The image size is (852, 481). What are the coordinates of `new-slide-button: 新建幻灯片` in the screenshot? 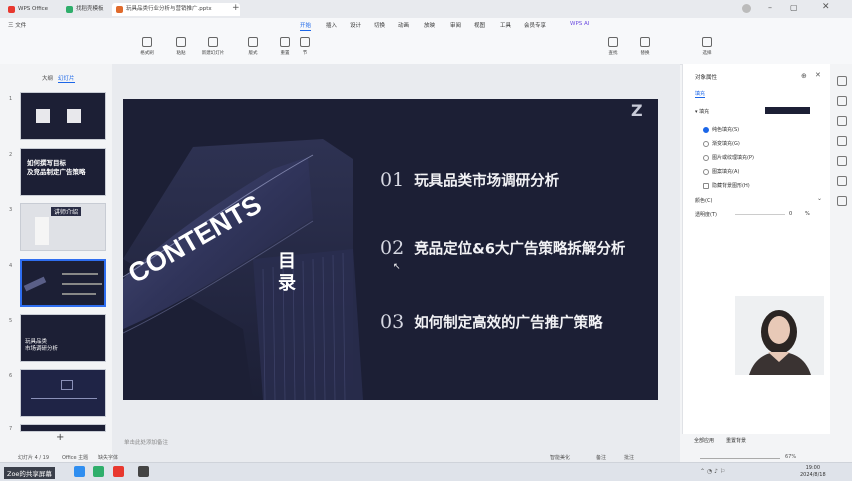 It's located at (213, 46).